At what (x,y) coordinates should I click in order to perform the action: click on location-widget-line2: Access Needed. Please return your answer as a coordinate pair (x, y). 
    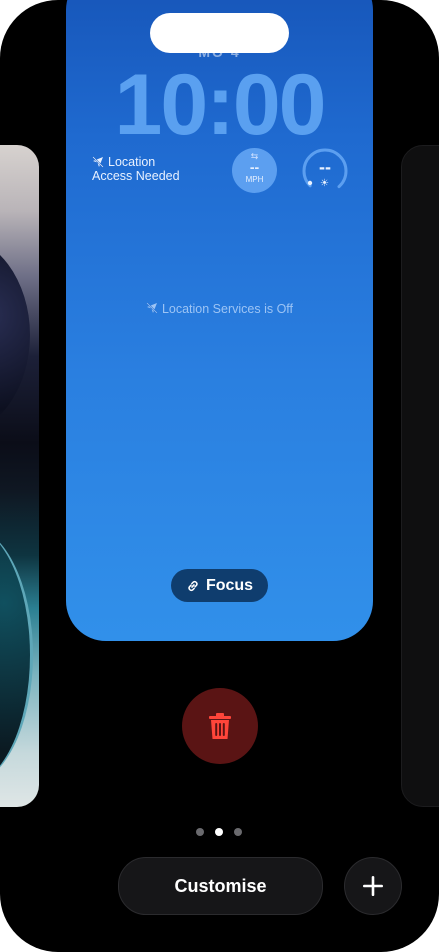
    Looking at the image, I should click on (136, 176).